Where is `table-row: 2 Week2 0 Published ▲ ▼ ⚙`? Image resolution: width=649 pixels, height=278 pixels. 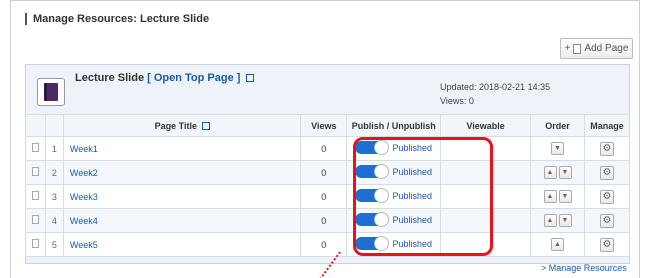 table-row: 2 Week2 0 Published ▲ ▼ ⚙ is located at coordinates (328, 172).